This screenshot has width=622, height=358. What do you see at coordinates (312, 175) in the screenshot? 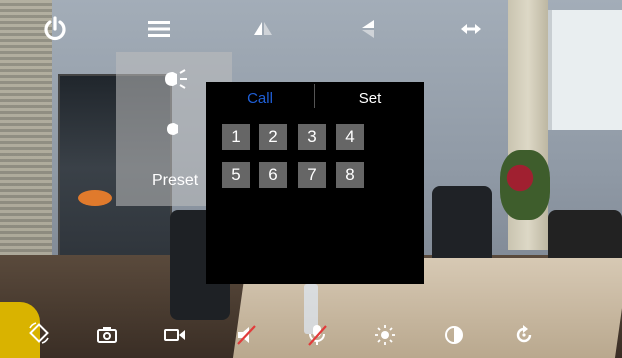
I see `preset-button-7: 7` at bounding box center [312, 175].